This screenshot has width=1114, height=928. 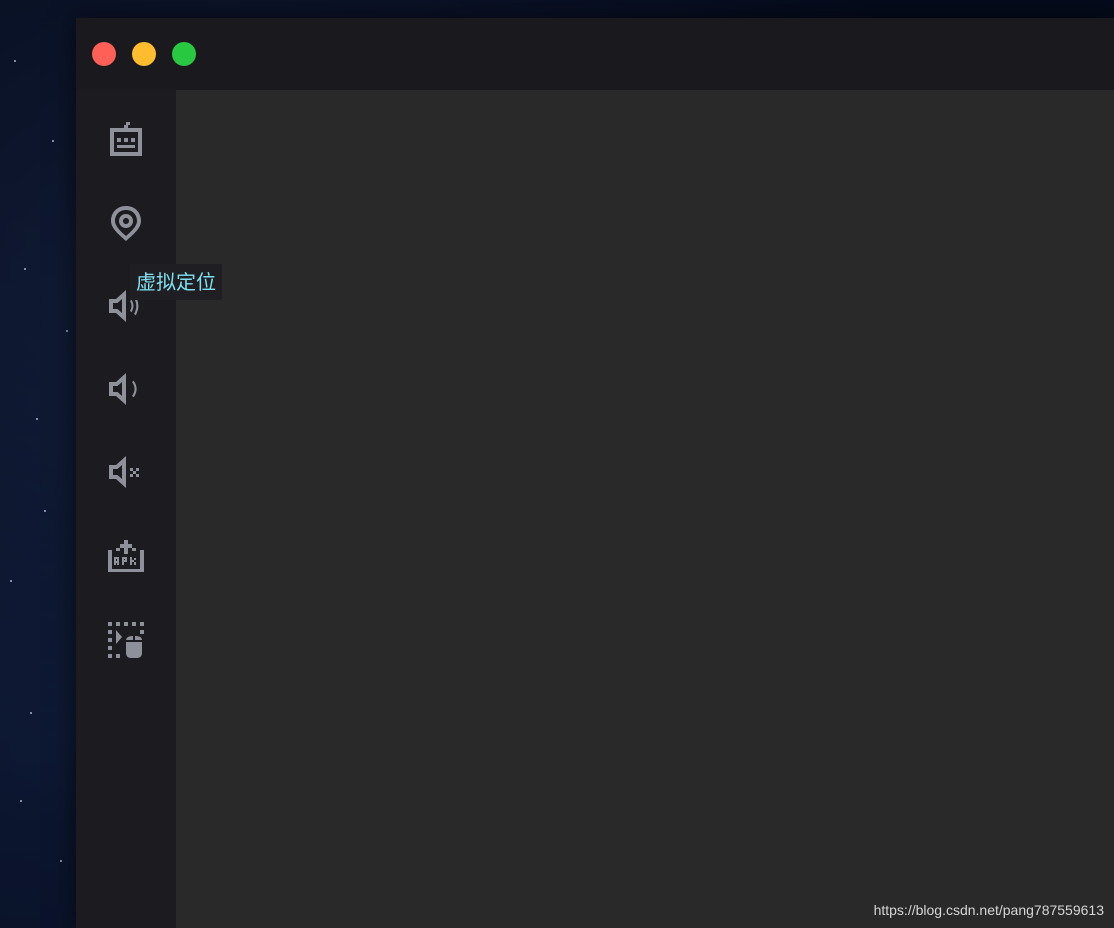 I want to click on install-apk-button, so click(x=126, y=556).